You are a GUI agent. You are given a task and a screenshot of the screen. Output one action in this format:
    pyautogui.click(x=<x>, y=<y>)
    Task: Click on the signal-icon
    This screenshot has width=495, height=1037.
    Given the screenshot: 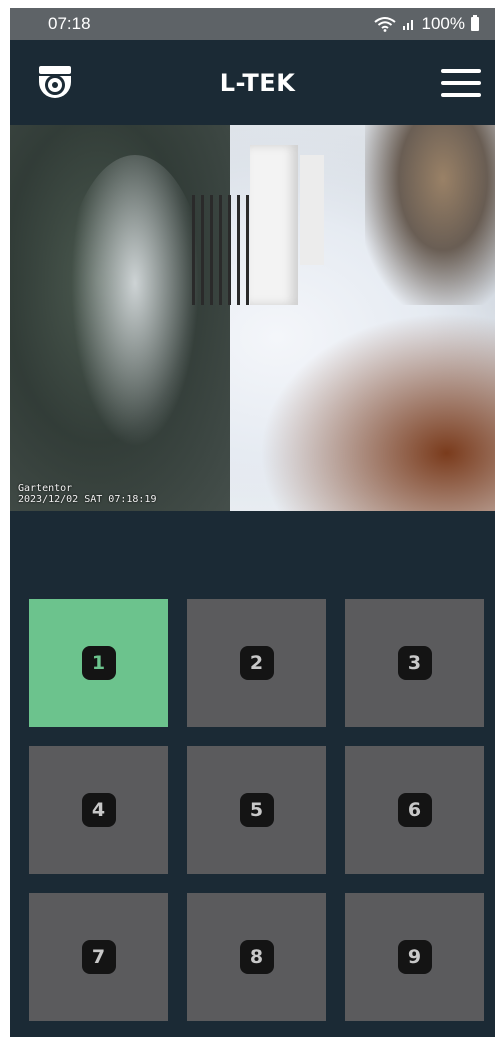 What is the action you would take?
    pyautogui.click(x=407, y=25)
    